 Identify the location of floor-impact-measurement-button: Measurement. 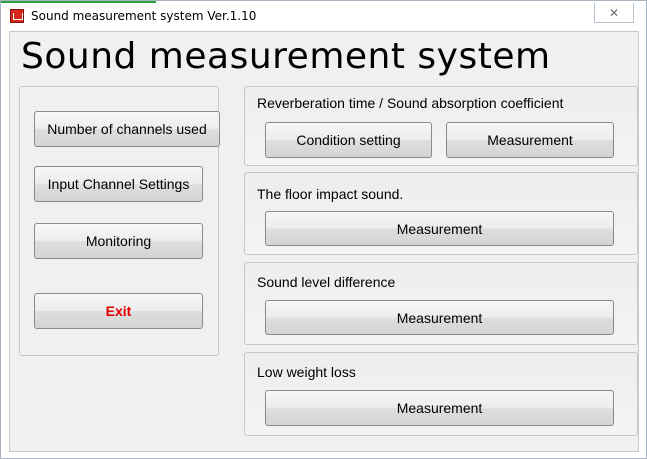
(439, 228).